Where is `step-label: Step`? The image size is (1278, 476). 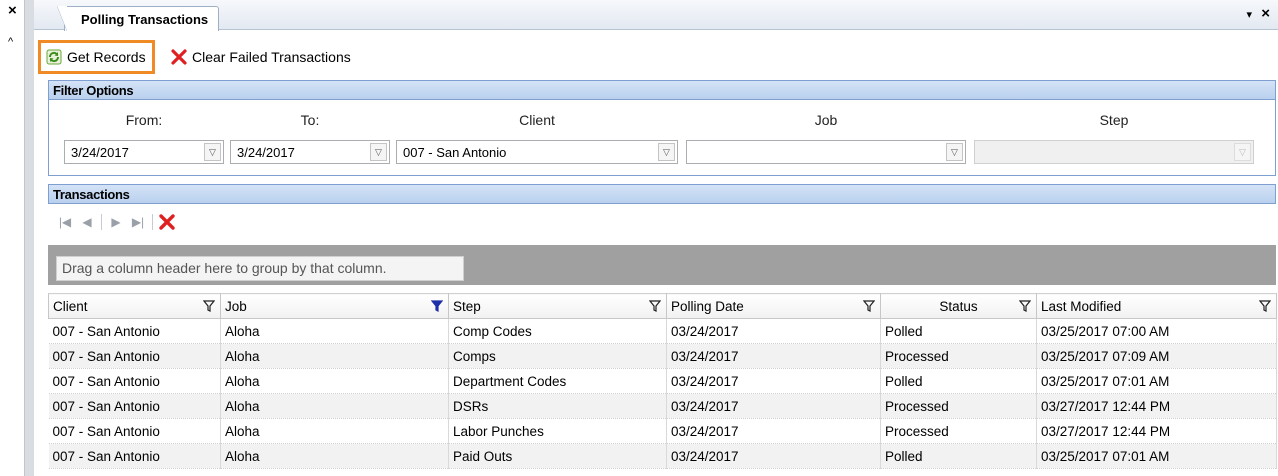 step-label: Step is located at coordinates (1114, 120).